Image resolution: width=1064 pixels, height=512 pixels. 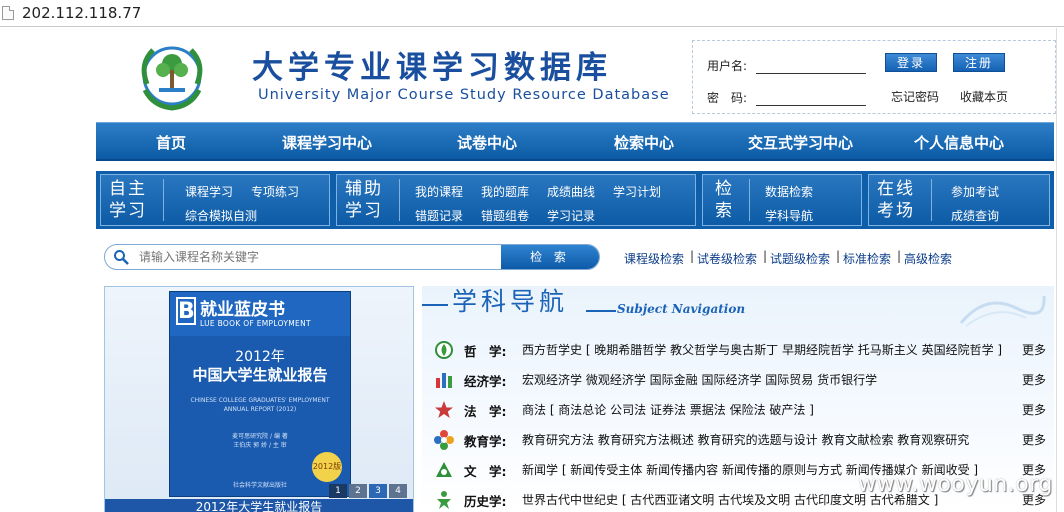 What do you see at coordinates (668, 409) in the screenshot?
I see `subject-items: 商法 [ 商法总论 公司法 证券法 票据法 保险法 破产法 ]` at bounding box center [668, 409].